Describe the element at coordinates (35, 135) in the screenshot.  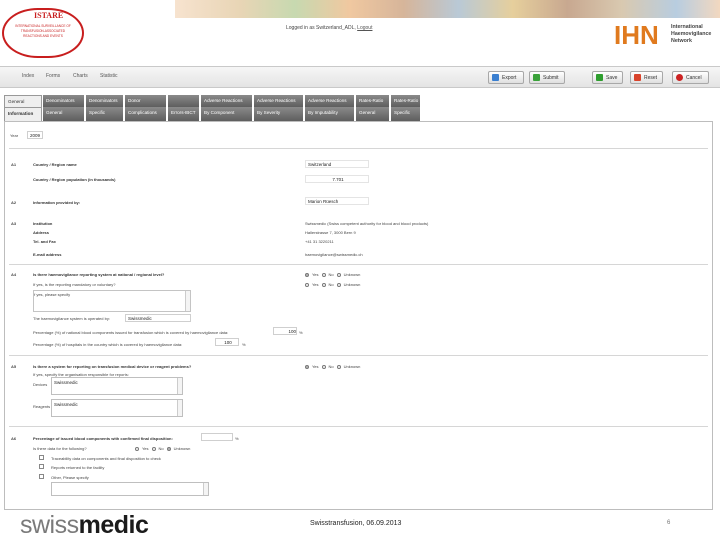
I see `year-select: 2009` at that location.